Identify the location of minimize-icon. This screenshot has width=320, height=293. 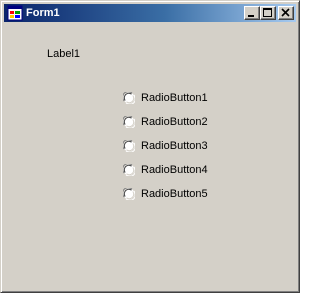
(251, 16).